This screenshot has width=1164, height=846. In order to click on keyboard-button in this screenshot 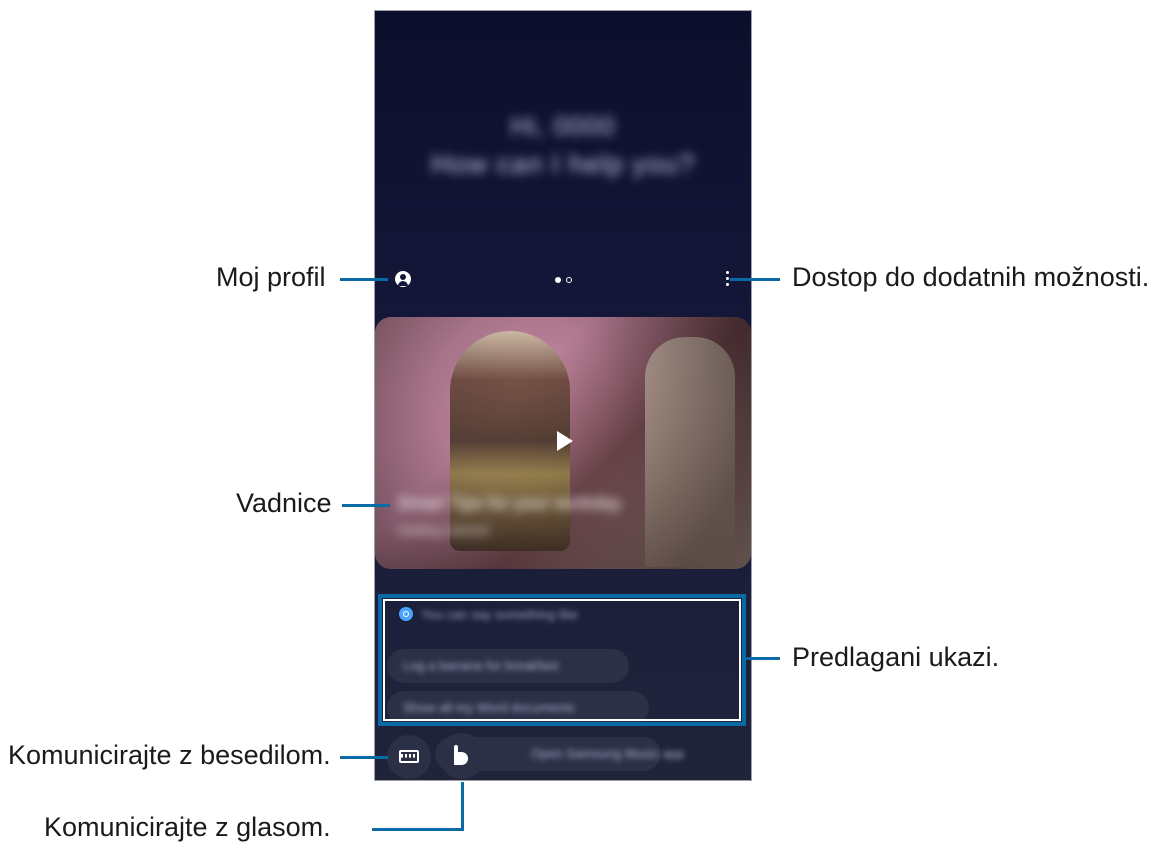, I will do `click(409, 757)`.